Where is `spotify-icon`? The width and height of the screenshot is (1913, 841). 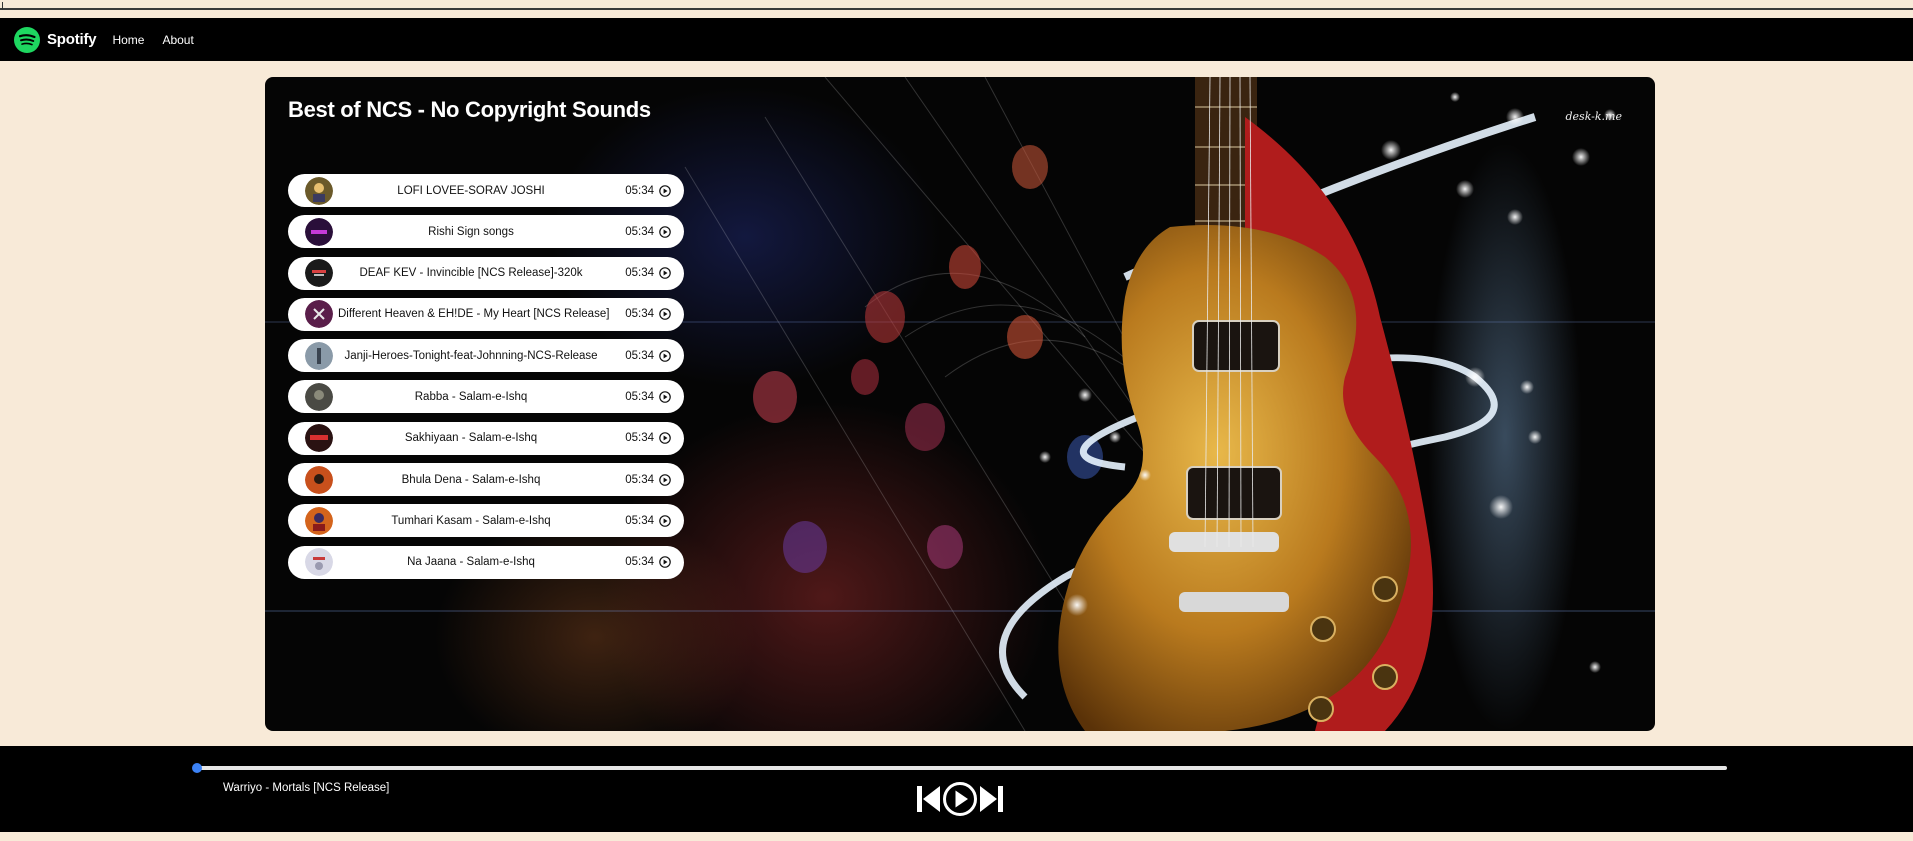
spotify-icon is located at coordinates (27, 39).